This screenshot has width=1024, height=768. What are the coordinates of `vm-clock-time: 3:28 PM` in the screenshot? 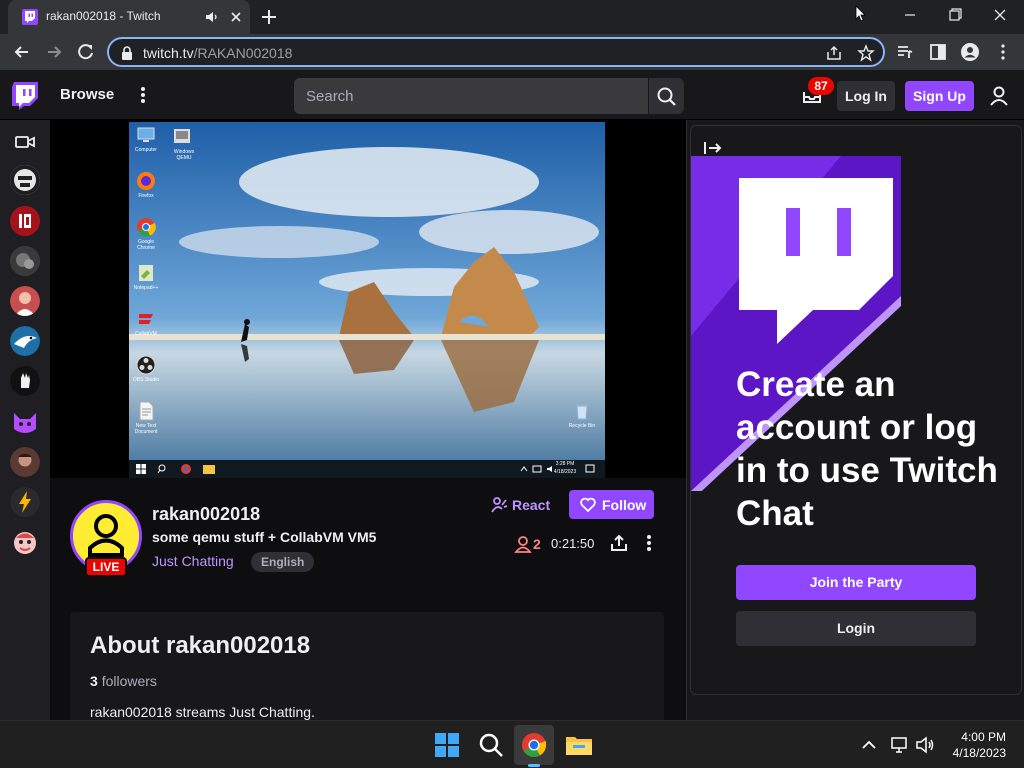 It's located at (565, 464).